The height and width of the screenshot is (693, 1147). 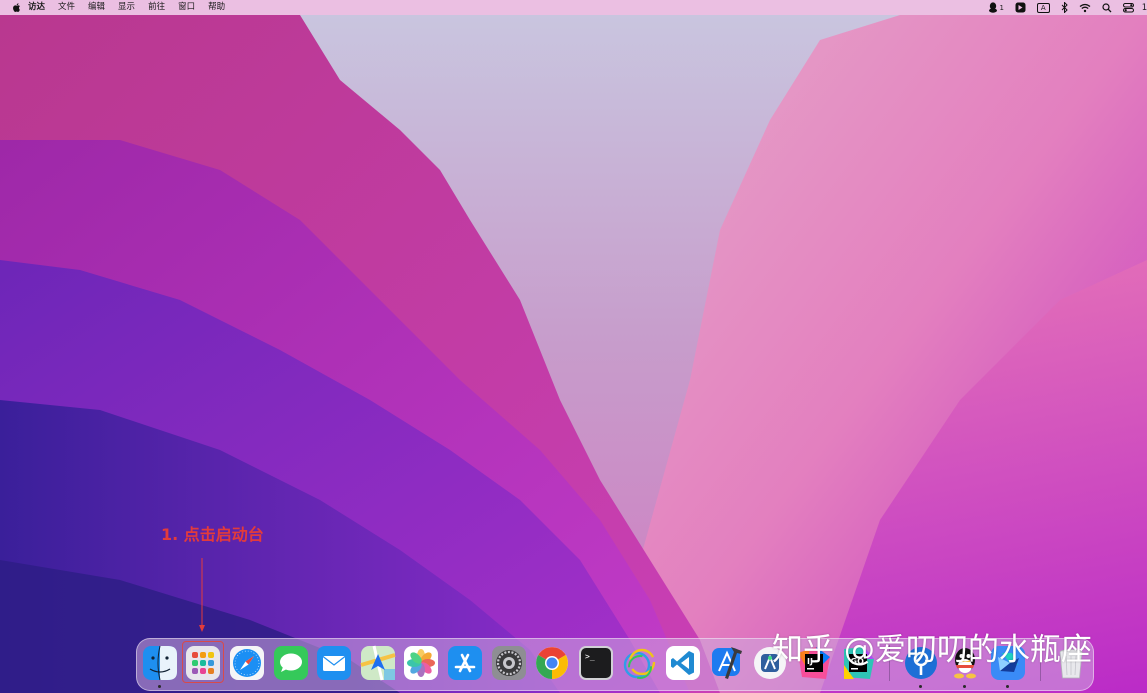 I want to click on menu-app-name: 访达, so click(x=36, y=7).